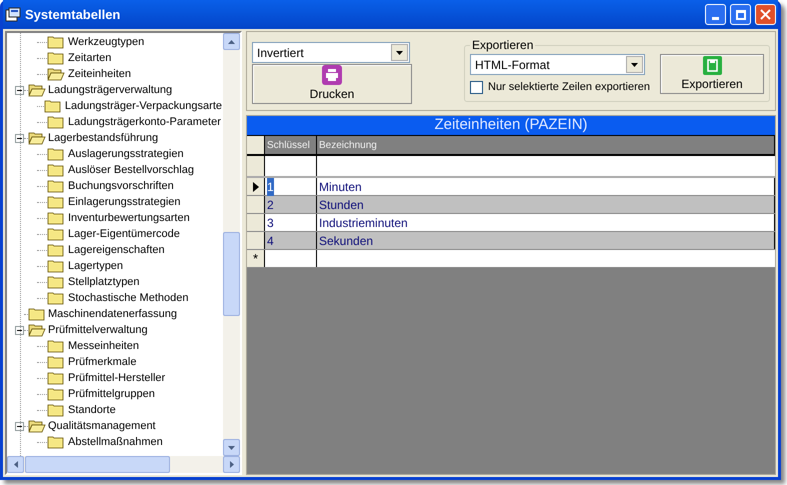  I want to click on printer-icon, so click(332, 75).